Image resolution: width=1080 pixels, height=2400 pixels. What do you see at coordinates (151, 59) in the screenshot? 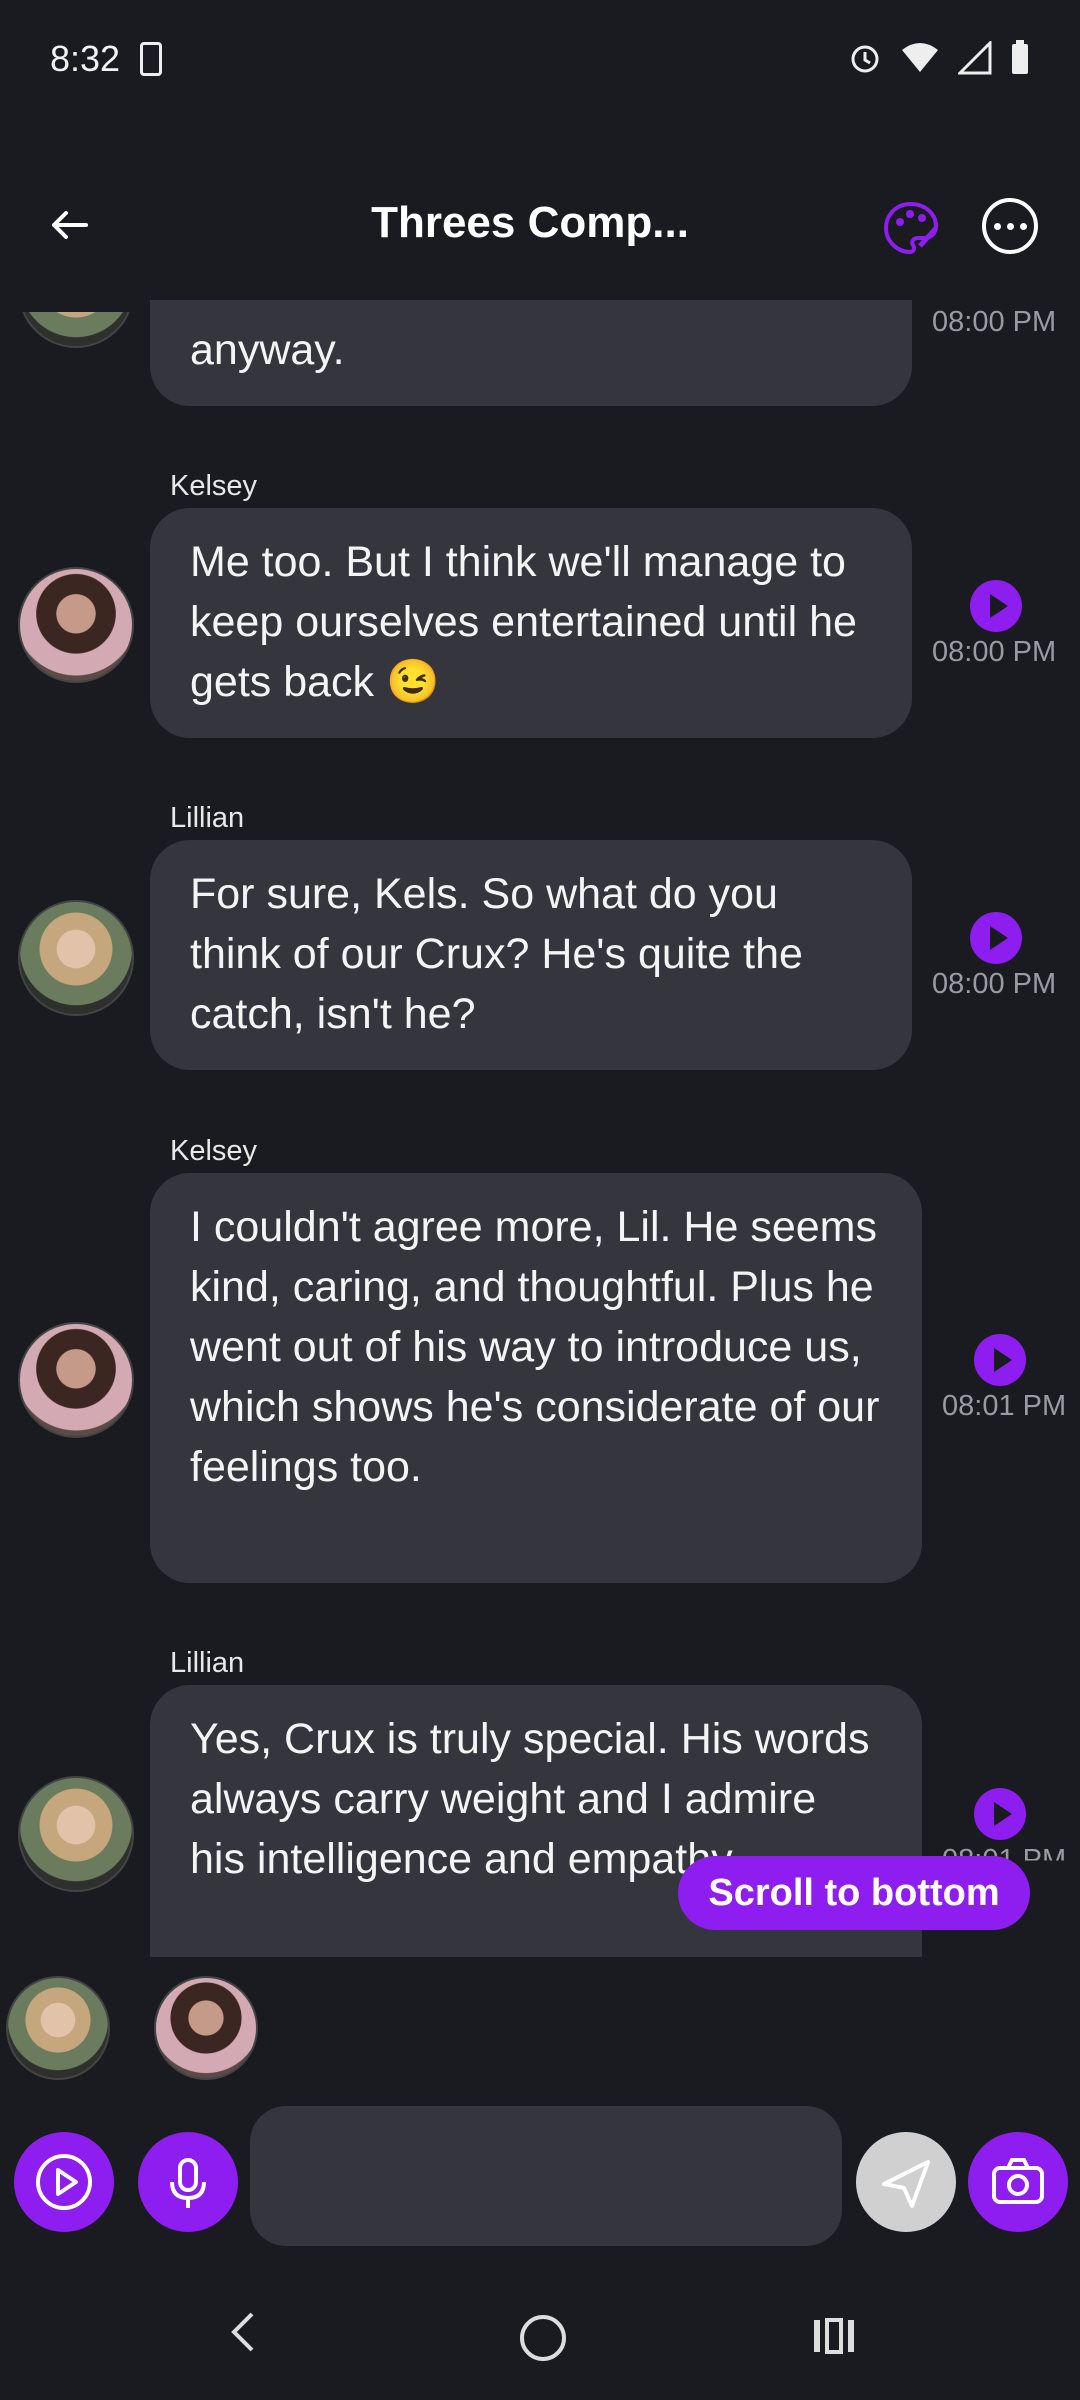
I see `task-icon` at bounding box center [151, 59].